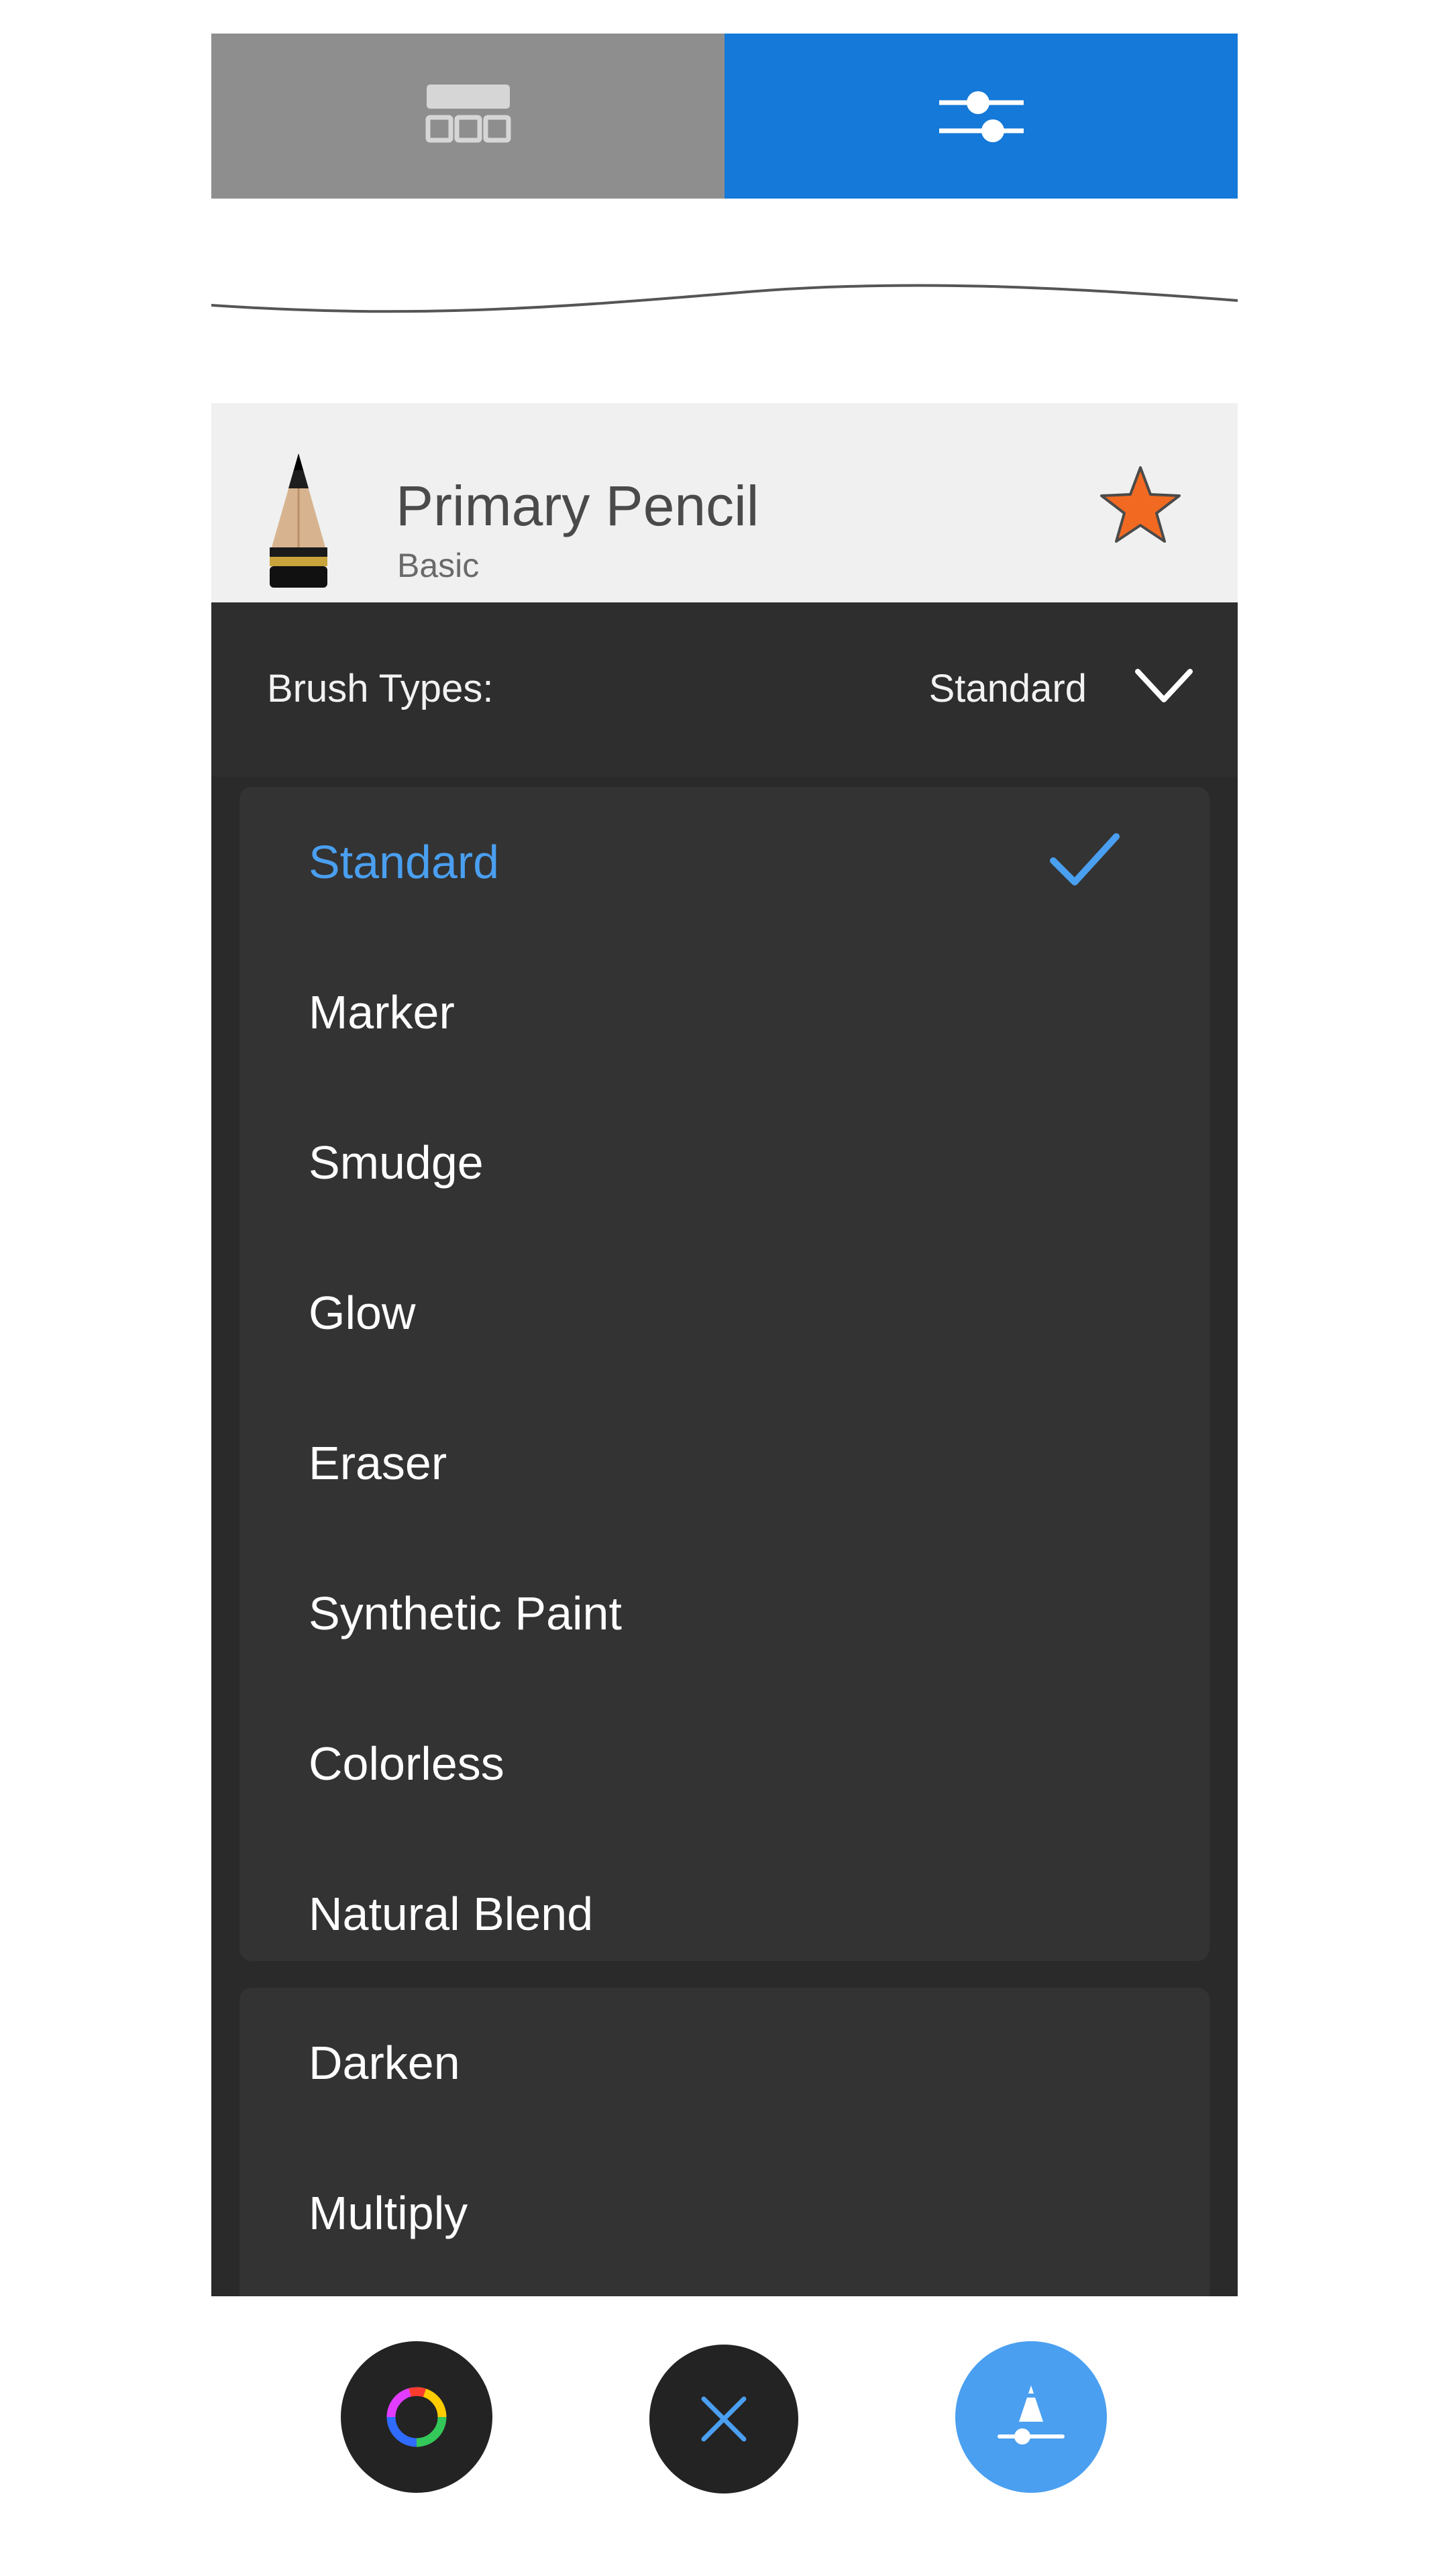  I want to click on star-icon, so click(1140, 505).